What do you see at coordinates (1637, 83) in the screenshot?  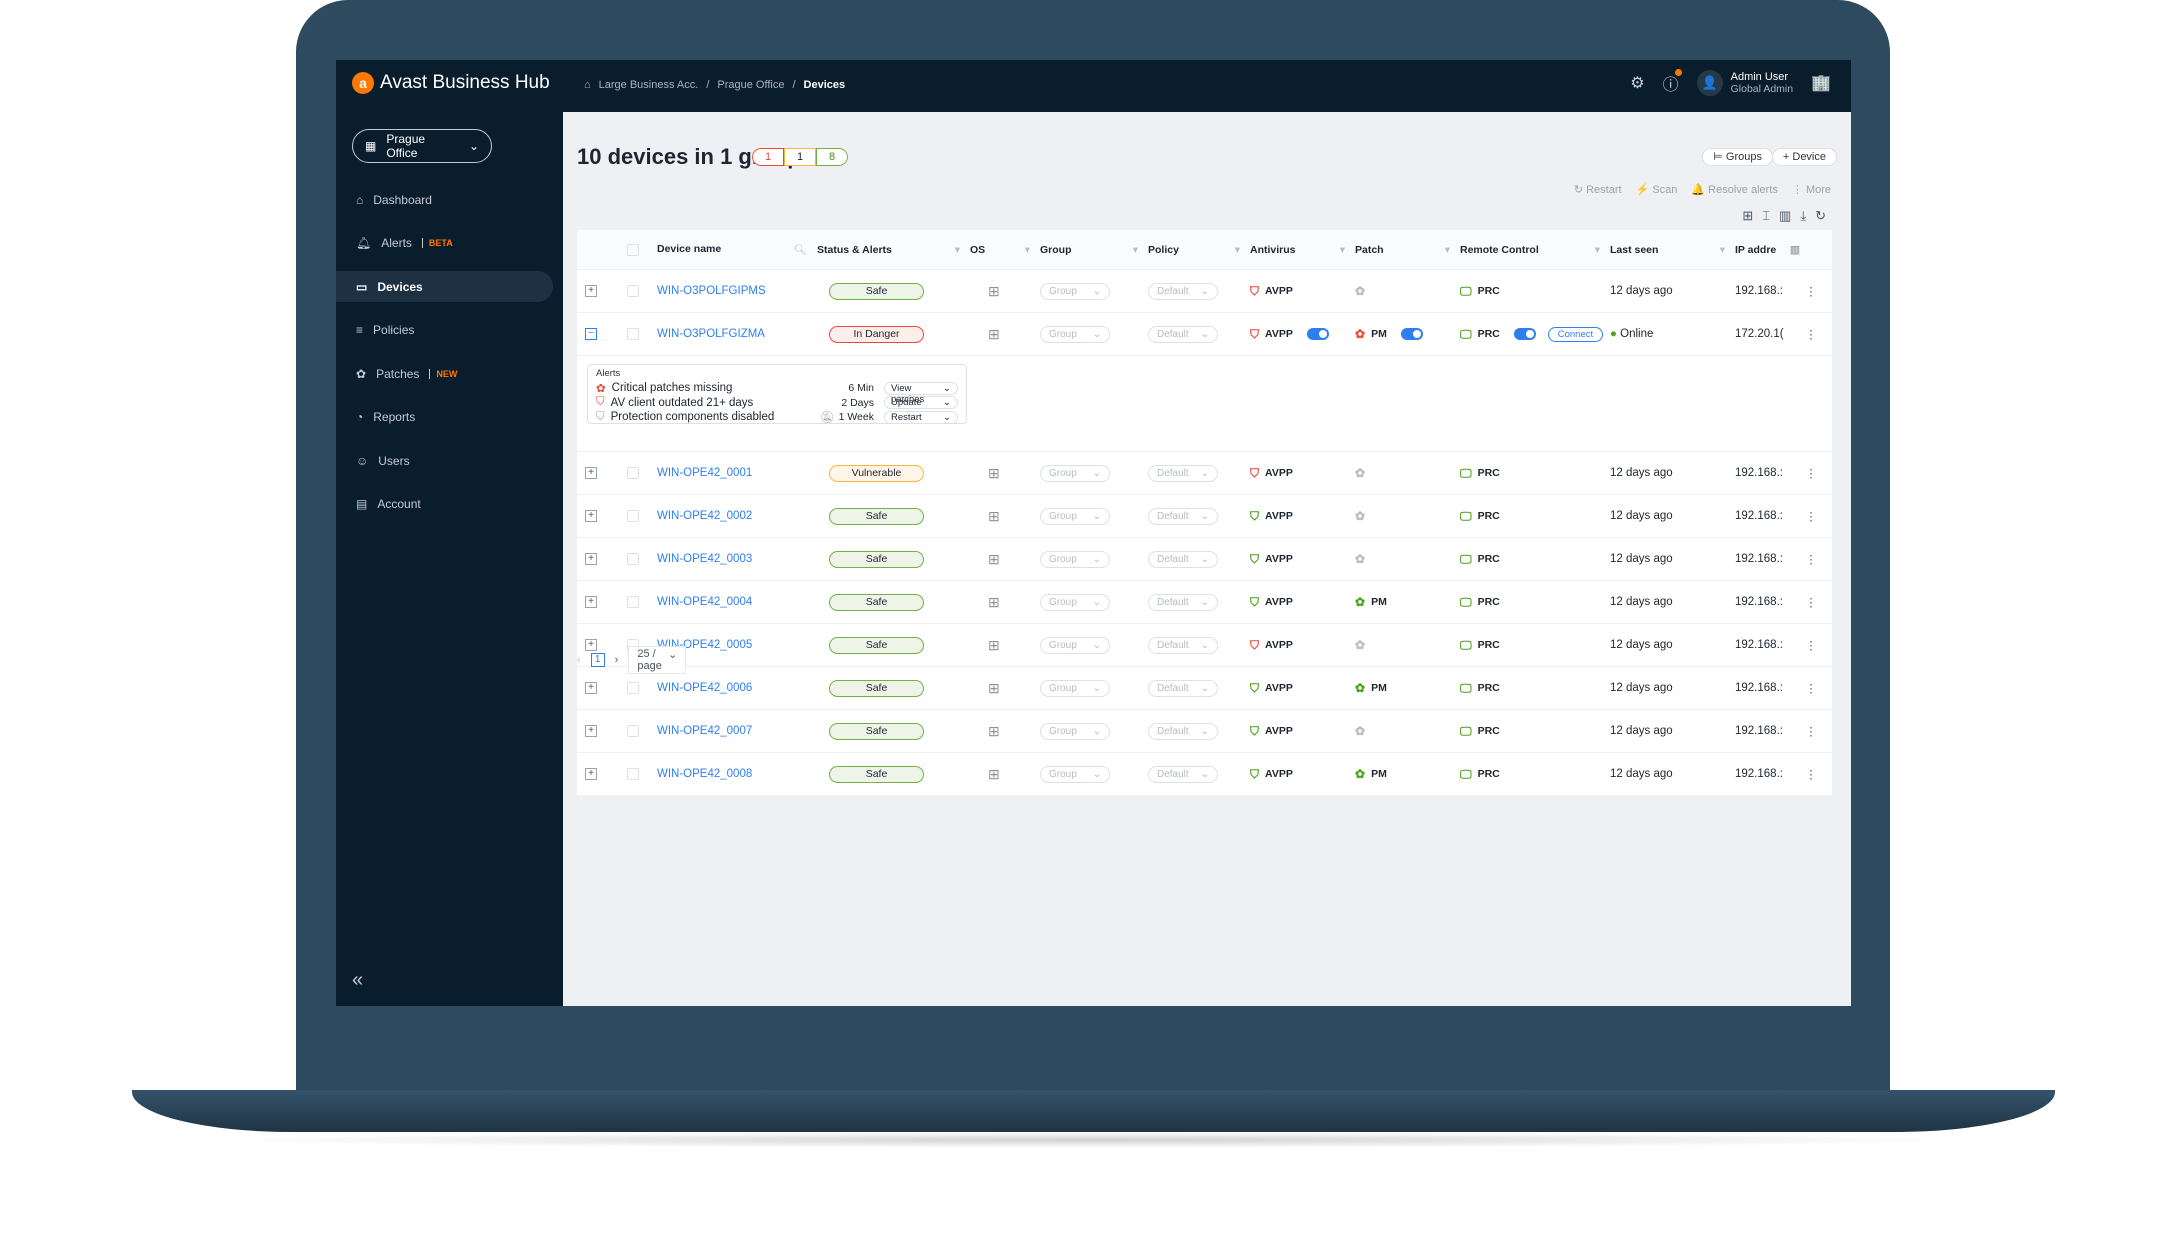 I see `gear-icon: ⚙` at bounding box center [1637, 83].